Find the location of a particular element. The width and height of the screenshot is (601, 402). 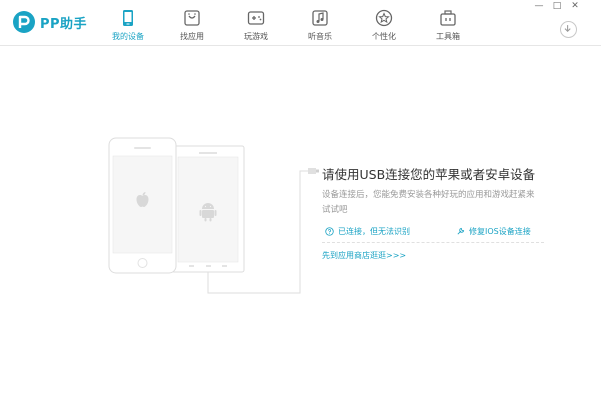

nav-item-personalize: 个性化 is located at coordinates (384, 23).